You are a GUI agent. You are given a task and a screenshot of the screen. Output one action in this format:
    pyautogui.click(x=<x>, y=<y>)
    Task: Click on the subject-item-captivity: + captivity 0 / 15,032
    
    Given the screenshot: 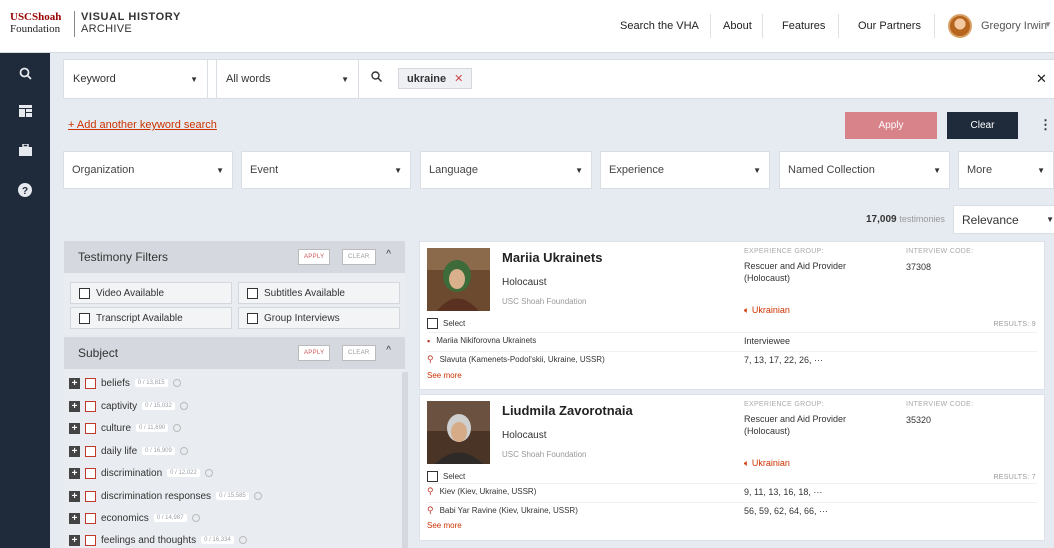 What is the action you would take?
    pyautogui.click(x=177, y=406)
    